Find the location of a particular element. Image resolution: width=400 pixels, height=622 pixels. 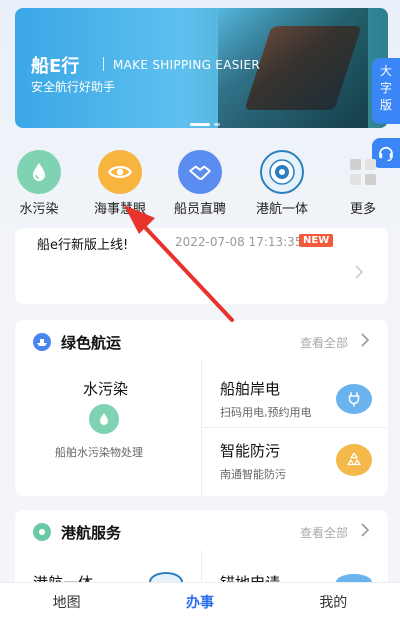

section-title: 绿色航运 is located at coordinates (91, 343).